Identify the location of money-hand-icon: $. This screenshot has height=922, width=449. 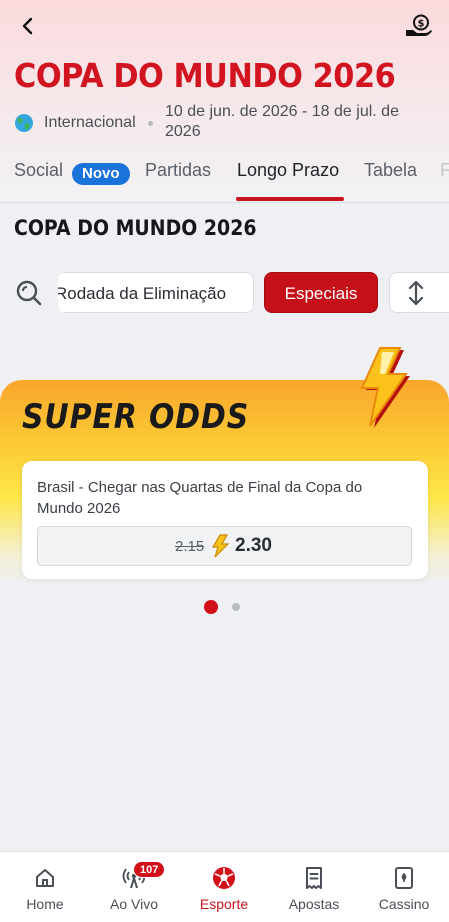
(419, 25).